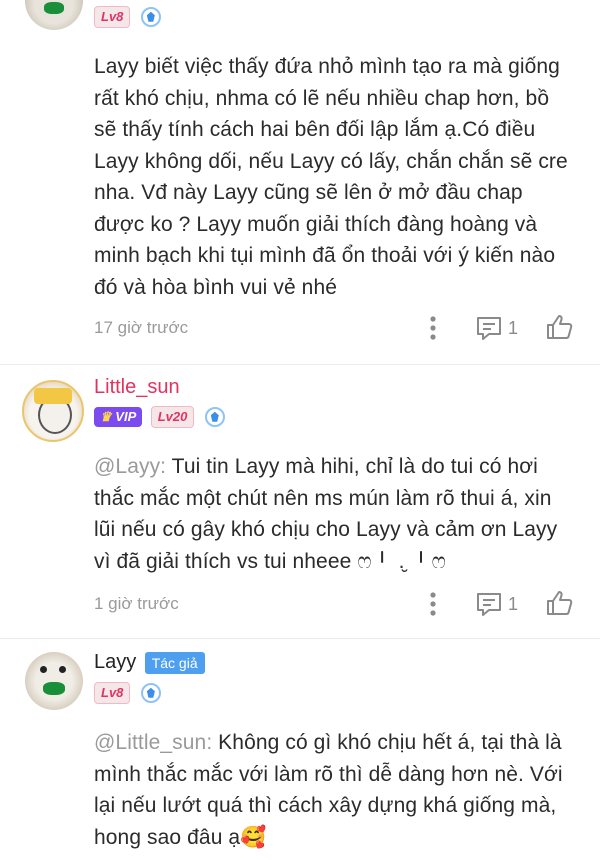  Describe the element at coordinates (141, 327) in the screenshot. I see `comment-time: 17 giờ trước` at that location.